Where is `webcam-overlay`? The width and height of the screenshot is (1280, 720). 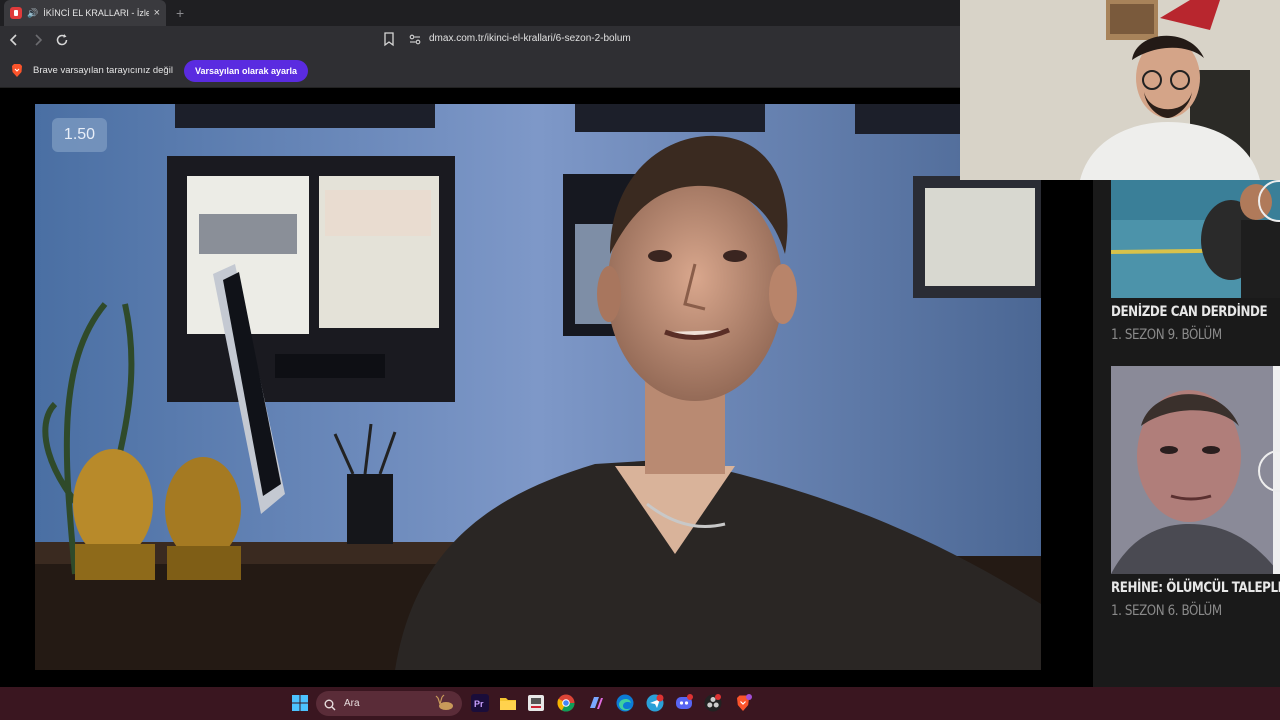
webcam-overlay is located at coordinates (1120, 90).